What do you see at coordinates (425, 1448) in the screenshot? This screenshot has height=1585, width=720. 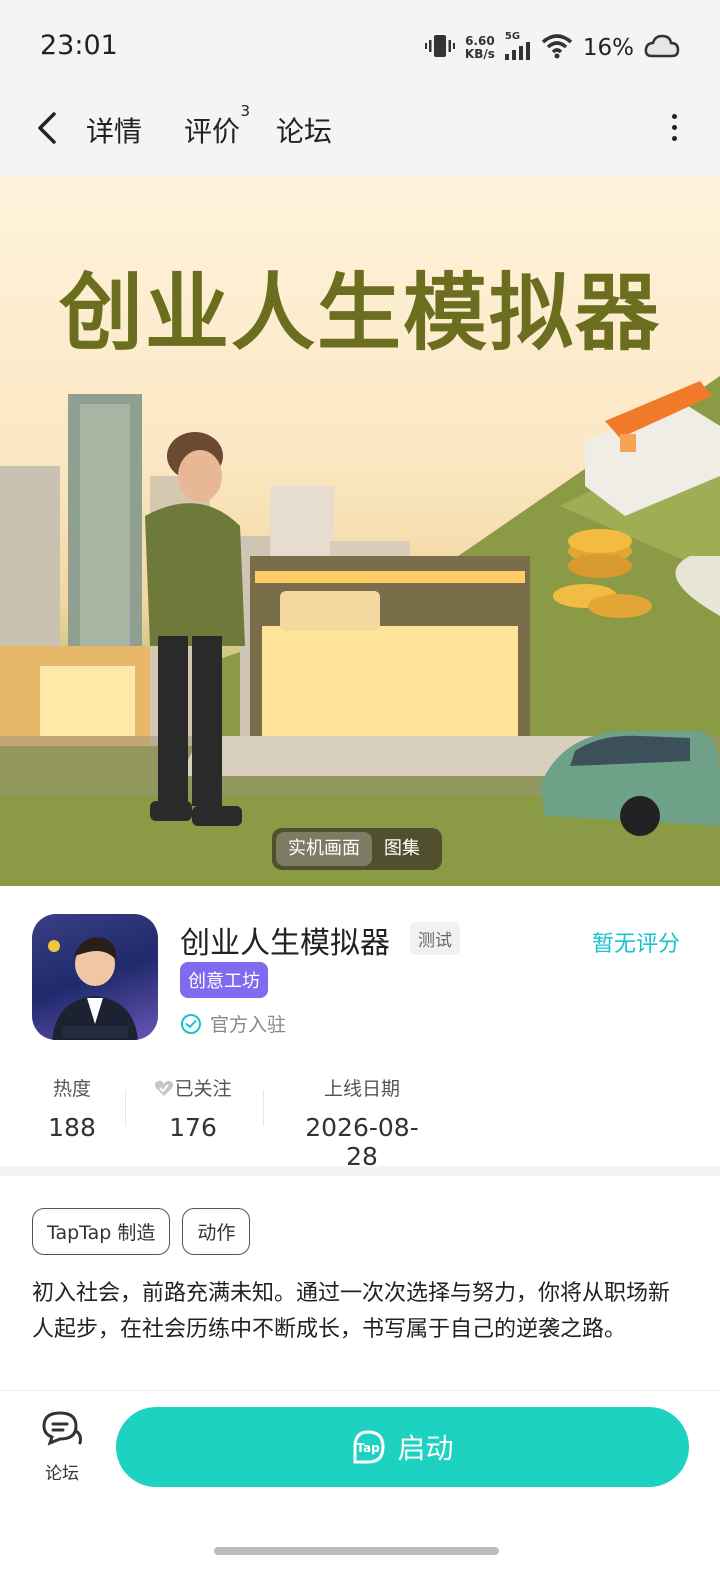 I see `launch-label: 启动` at bounding box center [425, 1448].